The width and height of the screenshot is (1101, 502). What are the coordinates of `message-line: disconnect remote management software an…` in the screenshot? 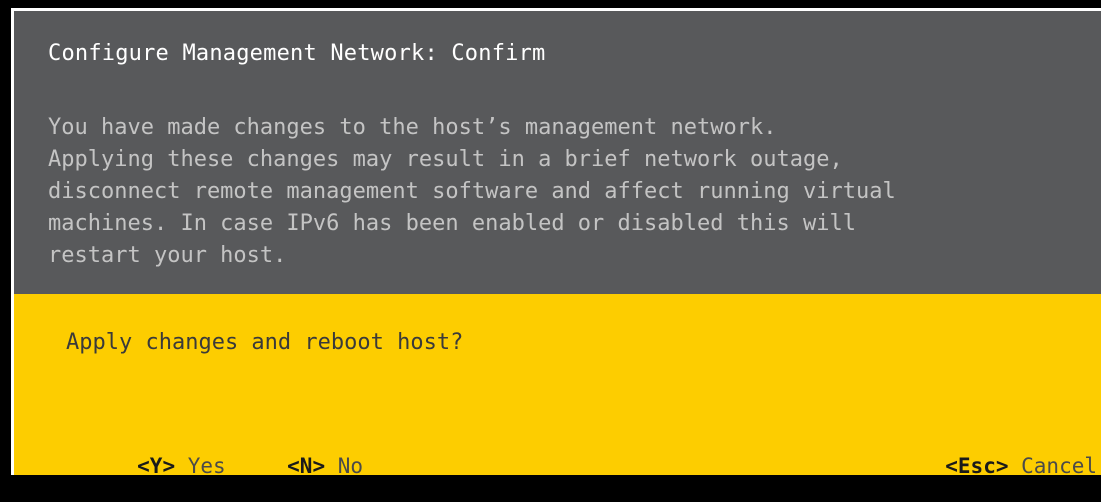 It's located at (472, 191).